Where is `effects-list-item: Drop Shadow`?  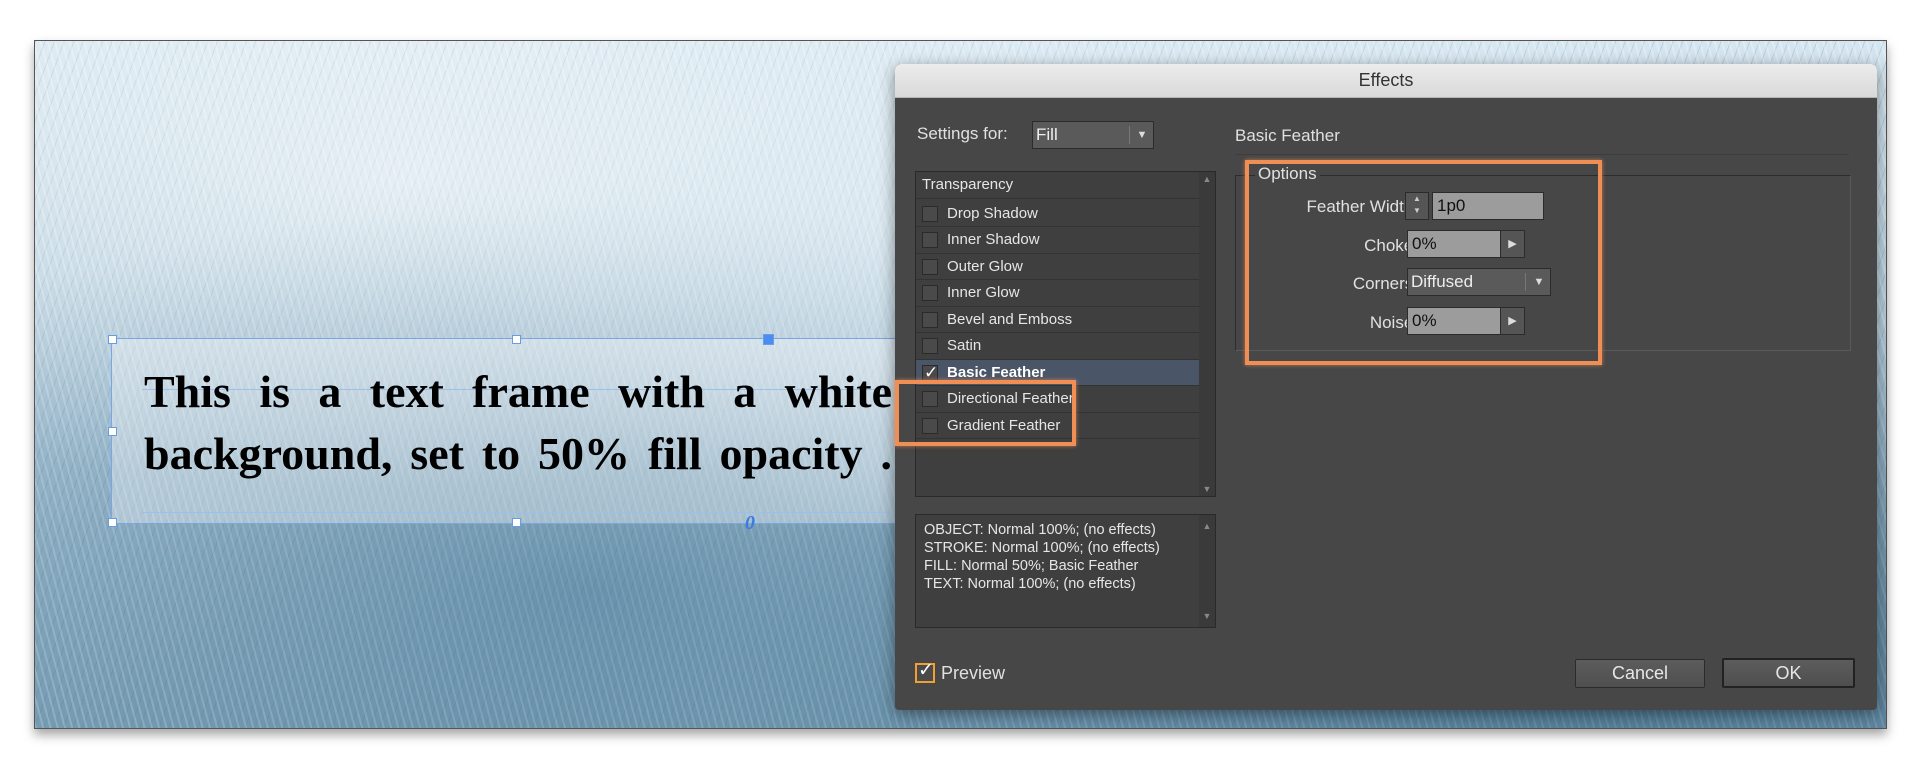 effects-list-item: Drop Shadow is located at coordinates (1058, 214).